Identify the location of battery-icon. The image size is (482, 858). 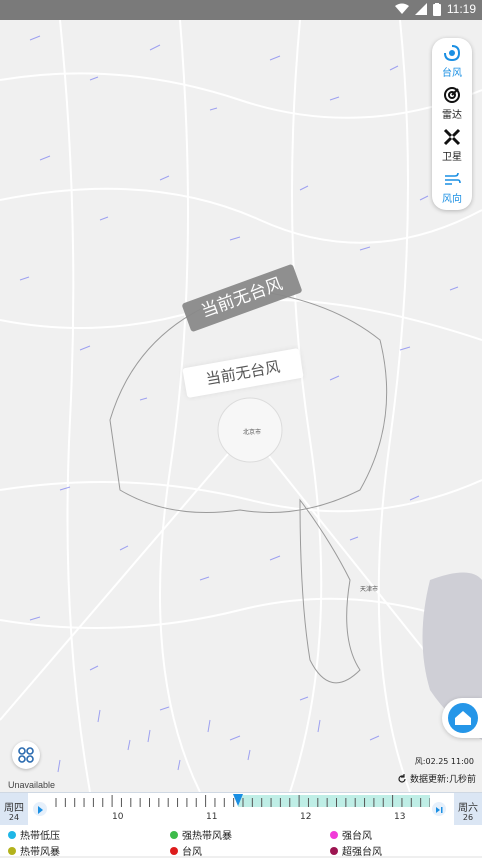
(436, 9).